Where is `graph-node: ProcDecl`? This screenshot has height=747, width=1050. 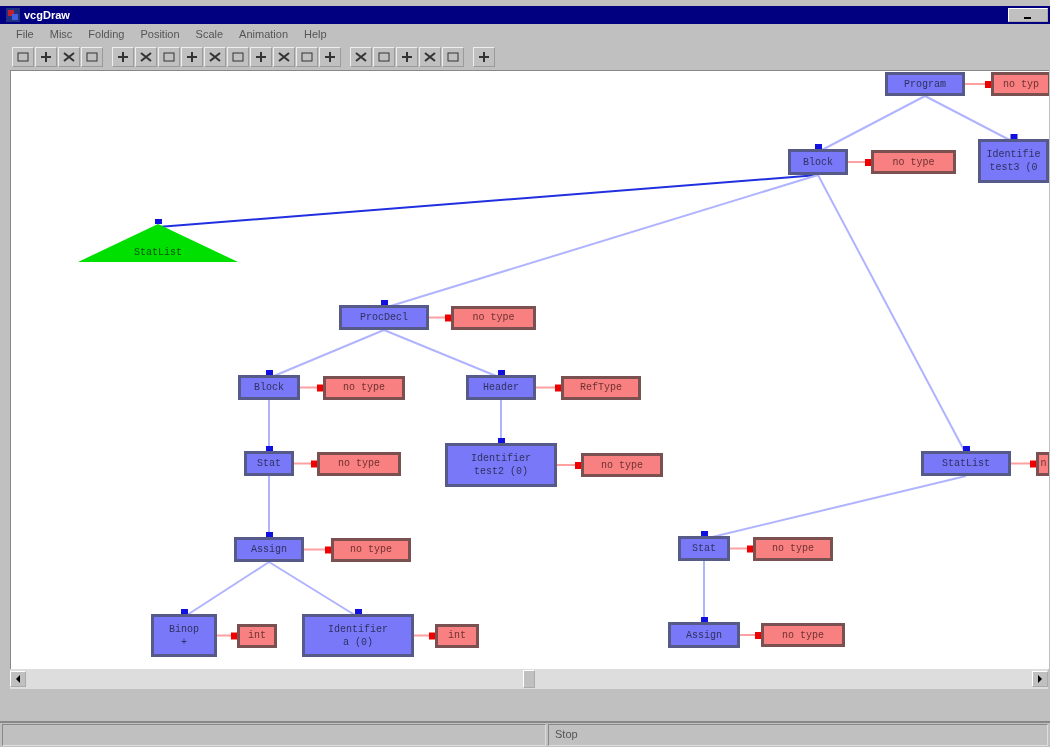
graph-node: ProcDecl is located at coordinates (384, 317).